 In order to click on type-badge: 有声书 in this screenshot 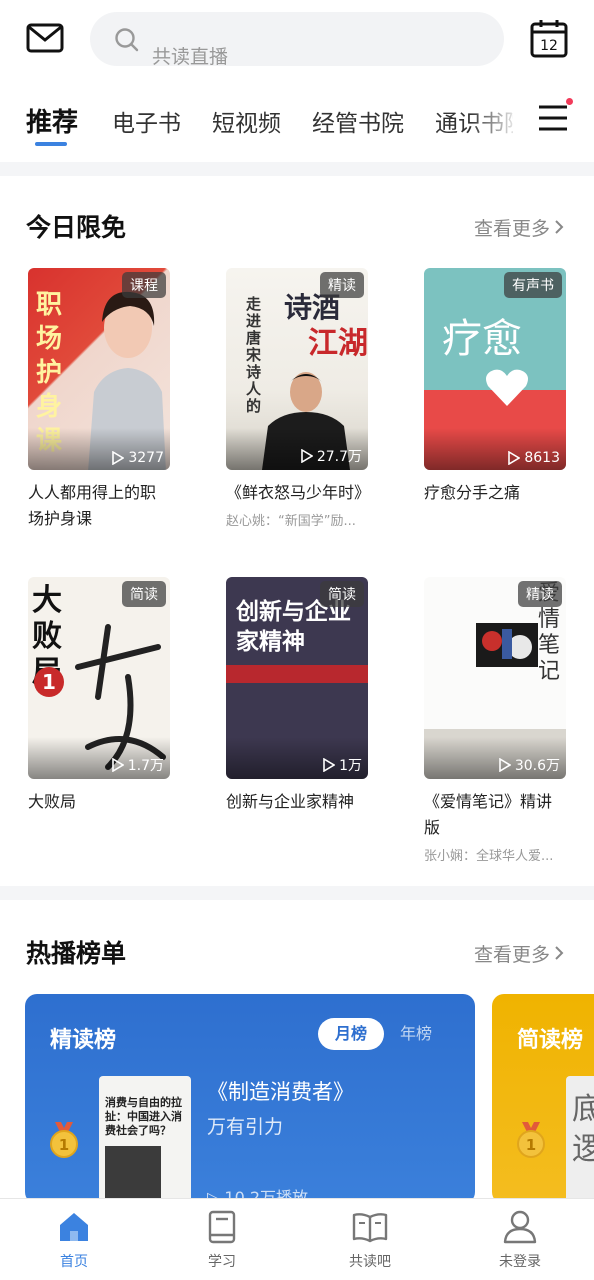, I will do `click(533, 285)`.